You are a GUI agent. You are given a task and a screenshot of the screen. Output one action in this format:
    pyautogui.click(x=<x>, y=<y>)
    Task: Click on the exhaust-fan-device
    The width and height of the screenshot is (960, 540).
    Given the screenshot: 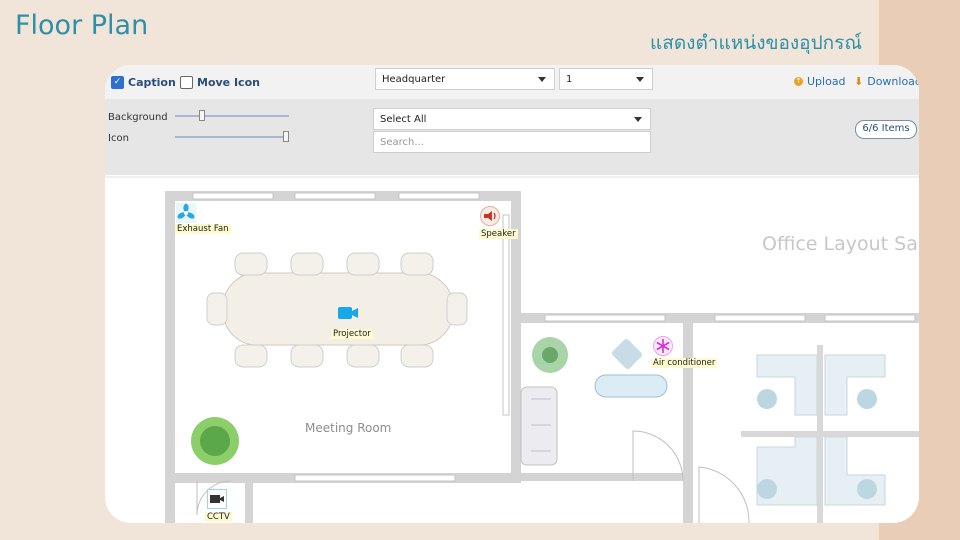 What is the action you would take?
    pyautogui.click(x=186, y=213)
    